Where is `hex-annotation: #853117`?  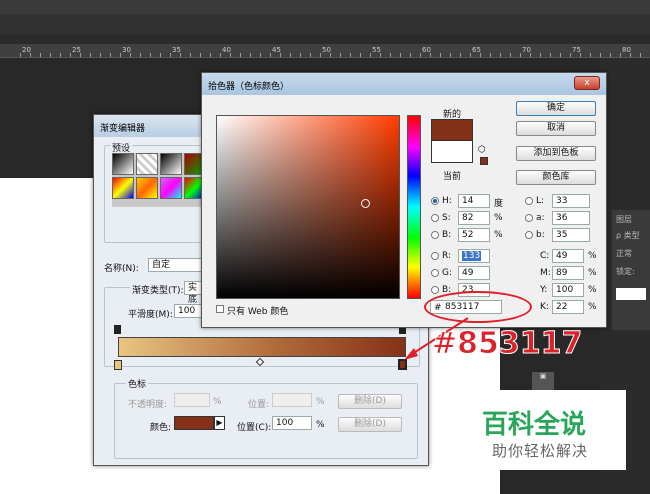
hex-annotation: #853117 is located at coordinates (507, 344).